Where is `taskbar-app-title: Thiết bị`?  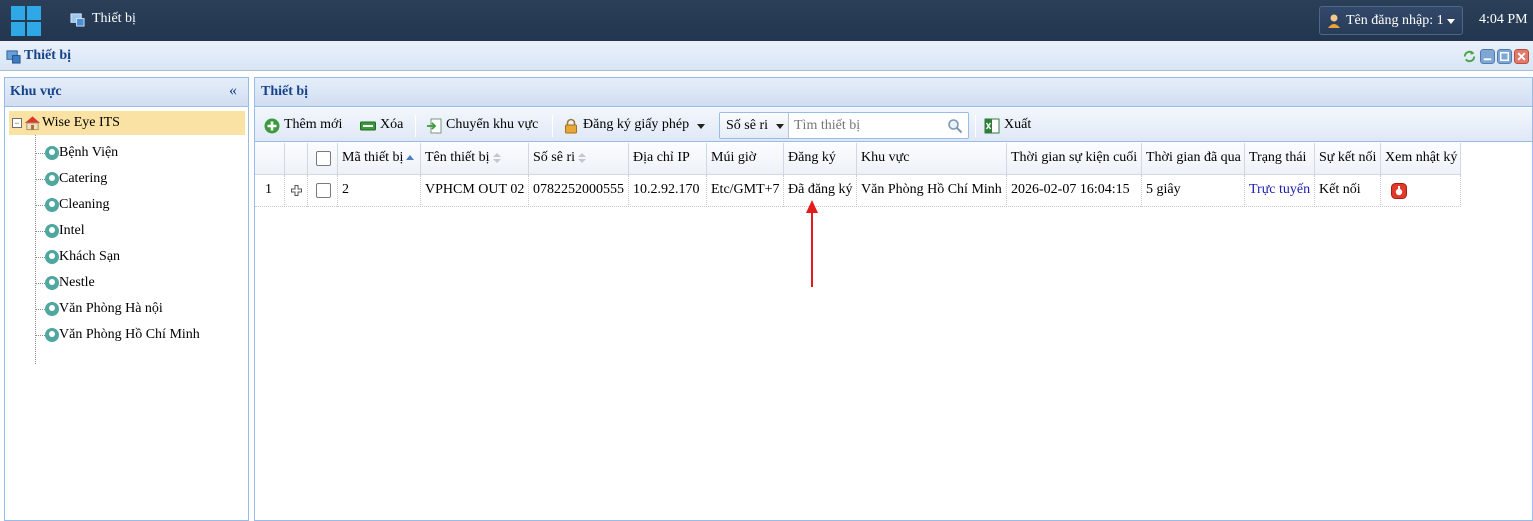 taskbar-app-title: Thiết bị is located at coordinates (114, 19).